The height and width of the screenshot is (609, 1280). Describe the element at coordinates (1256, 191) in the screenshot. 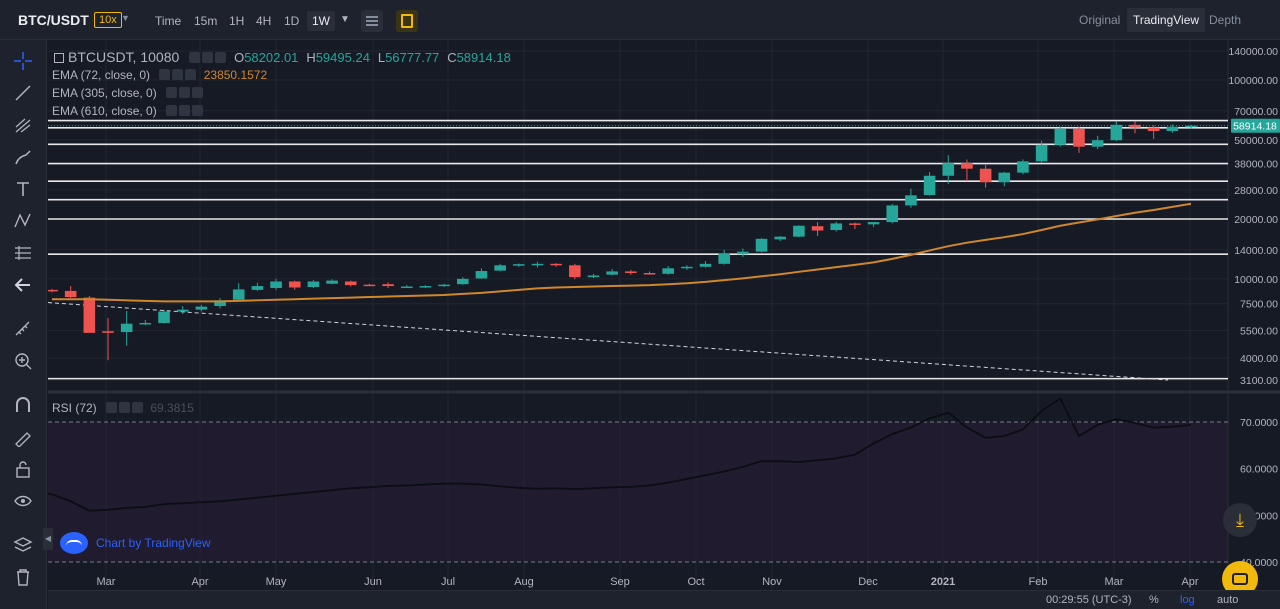

I see `price-tick-label: 28000.00` at that location.